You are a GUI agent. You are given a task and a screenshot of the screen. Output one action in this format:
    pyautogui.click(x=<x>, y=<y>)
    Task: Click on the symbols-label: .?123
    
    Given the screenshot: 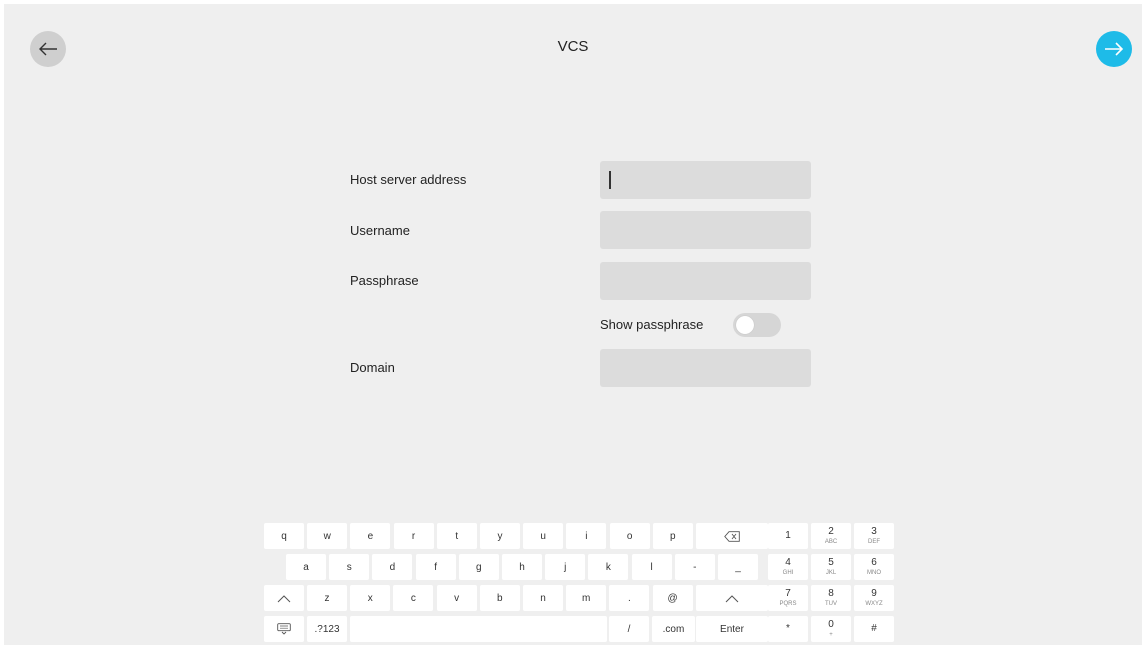 What is the action you would take?
    pyautogui.click(x=327, y=629)
    